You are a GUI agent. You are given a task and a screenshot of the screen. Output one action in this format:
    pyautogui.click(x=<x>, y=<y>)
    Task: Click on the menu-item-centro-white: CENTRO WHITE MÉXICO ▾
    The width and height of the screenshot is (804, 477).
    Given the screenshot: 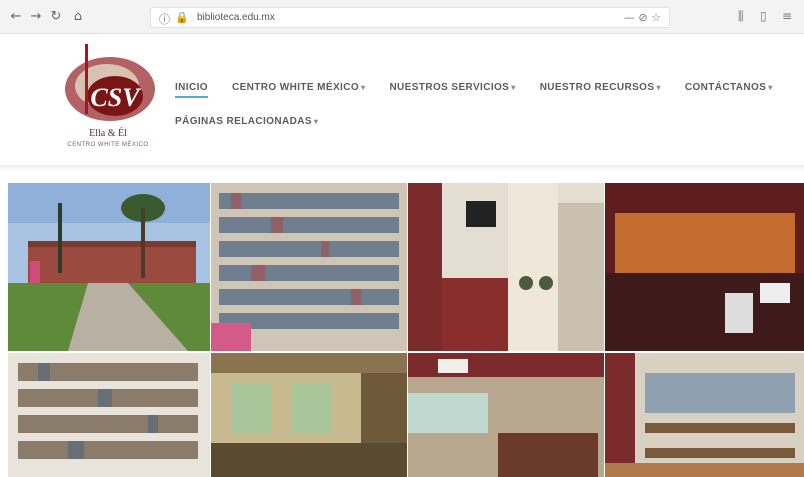 What is the action you would take?
    pyautogui.click(x=298, y=87)
    